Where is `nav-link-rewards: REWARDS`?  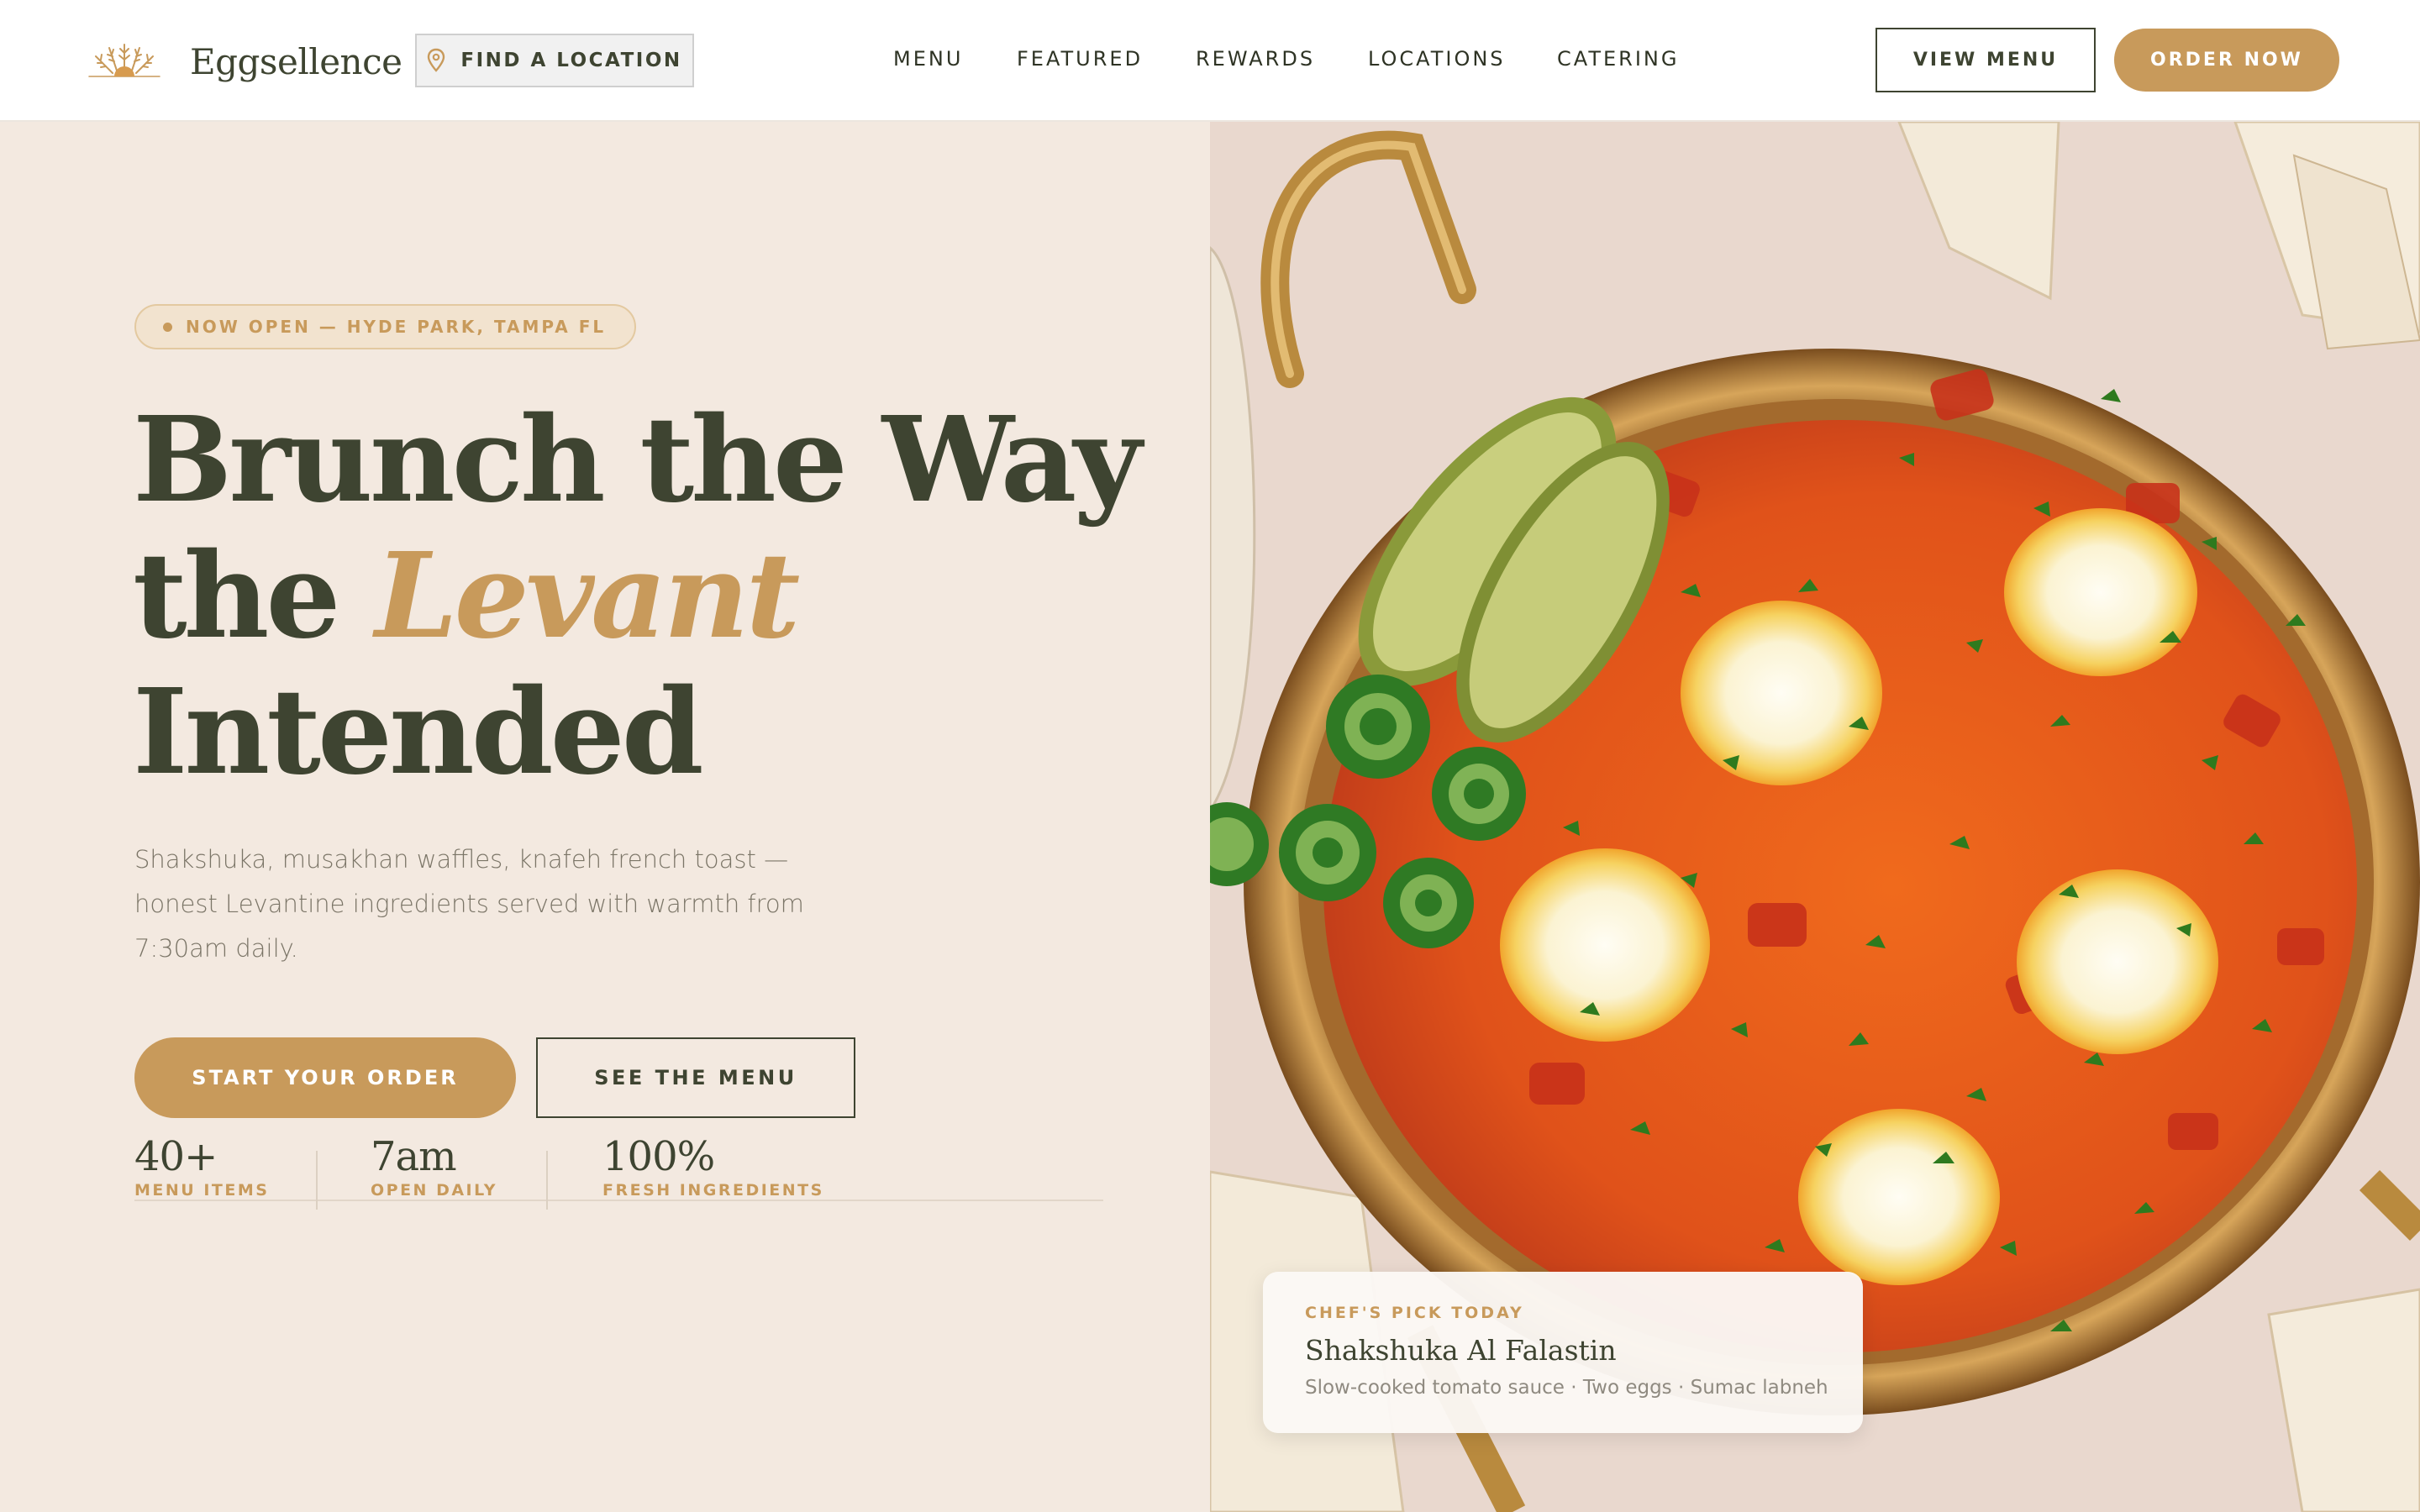 nav-link-rewards: REWARDS is located at coordinates (1255, 59).